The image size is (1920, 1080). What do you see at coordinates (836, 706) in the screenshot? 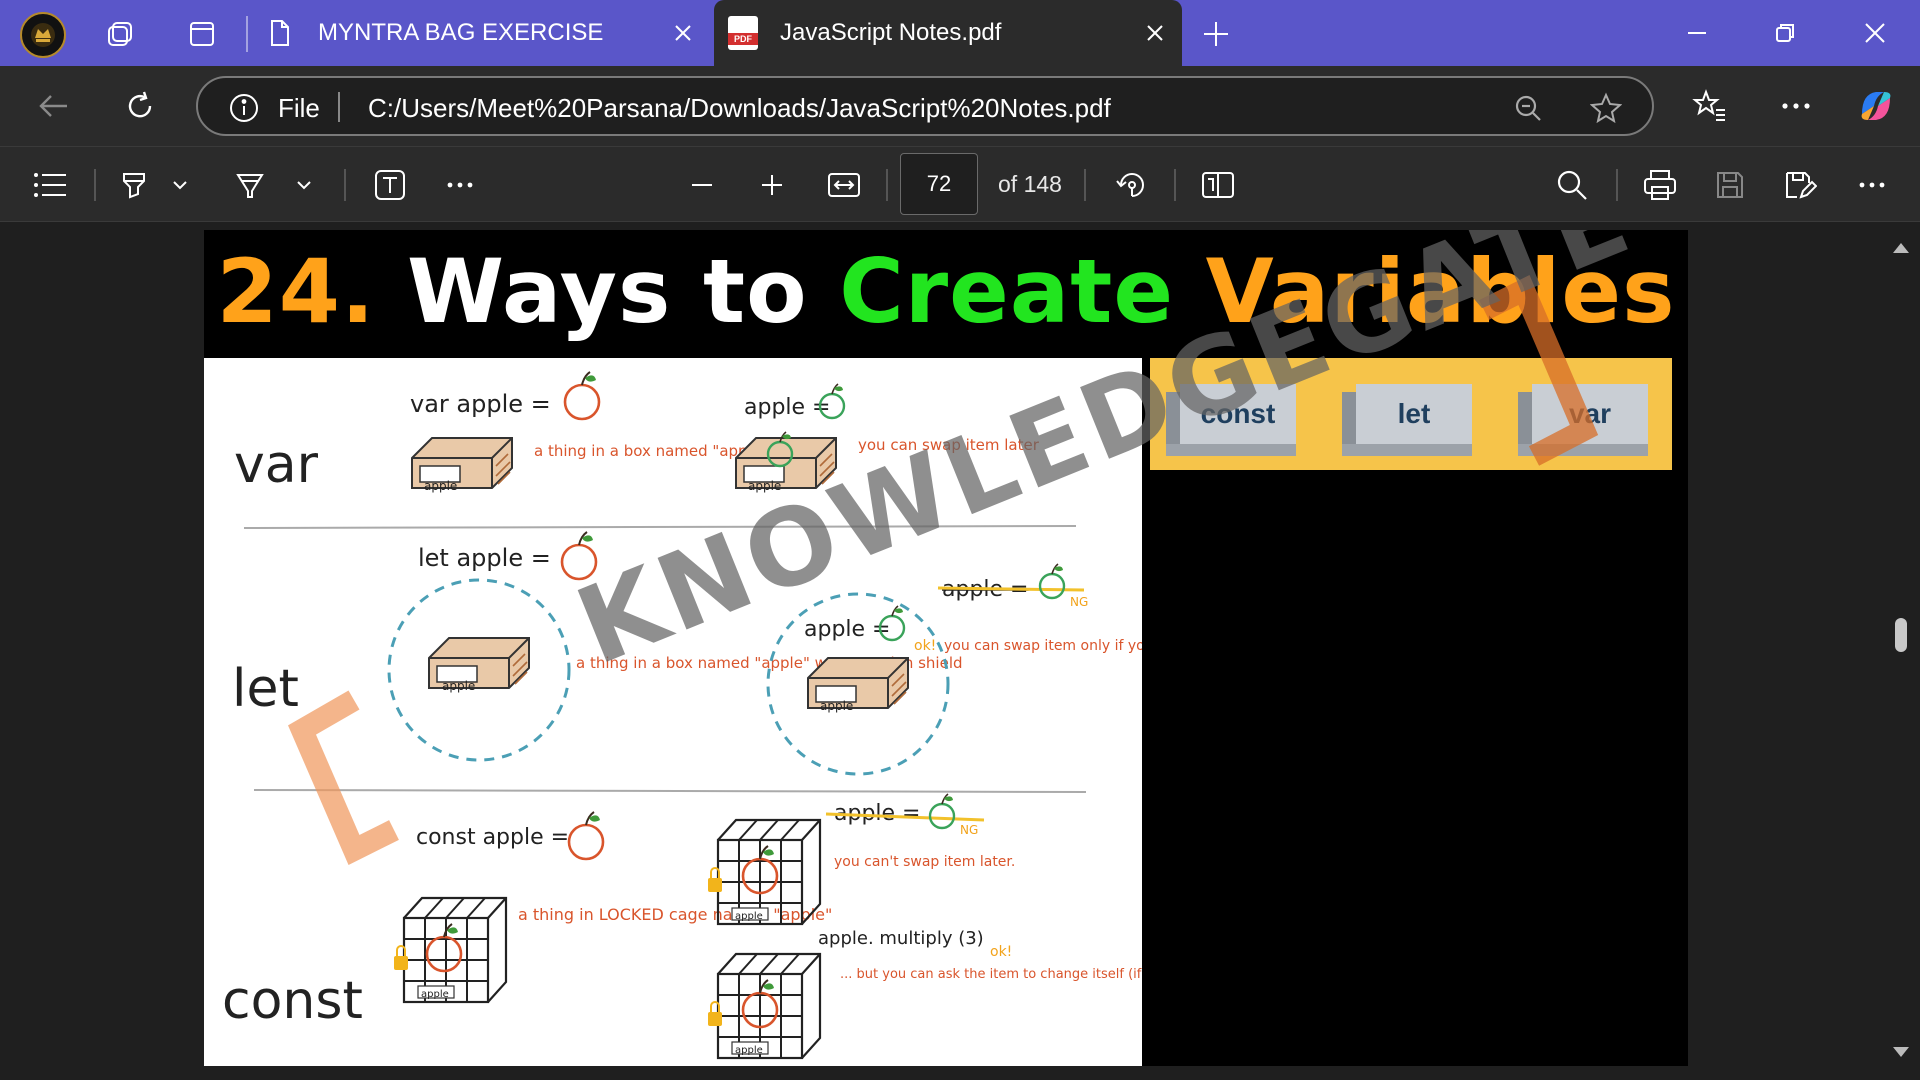
I see `let-box-label-2: apple` at bounding box center [836, 706].